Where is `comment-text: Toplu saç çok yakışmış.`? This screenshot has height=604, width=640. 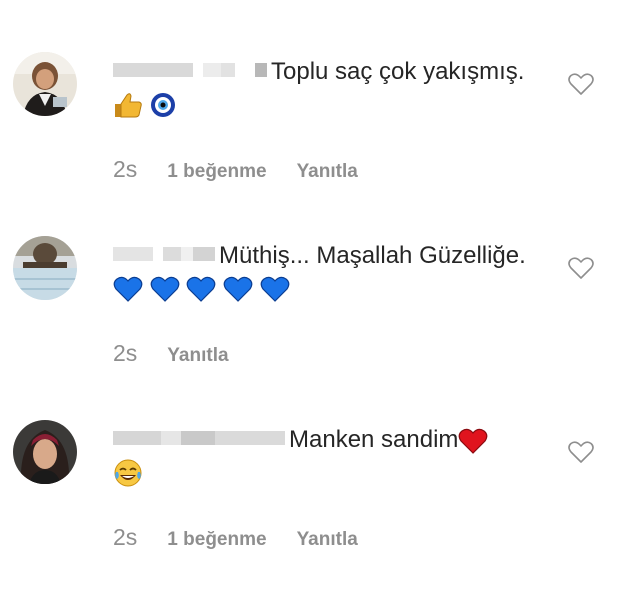 comment-text: Toplu saç çok yakışmış. is located at coordinates (398, 71).